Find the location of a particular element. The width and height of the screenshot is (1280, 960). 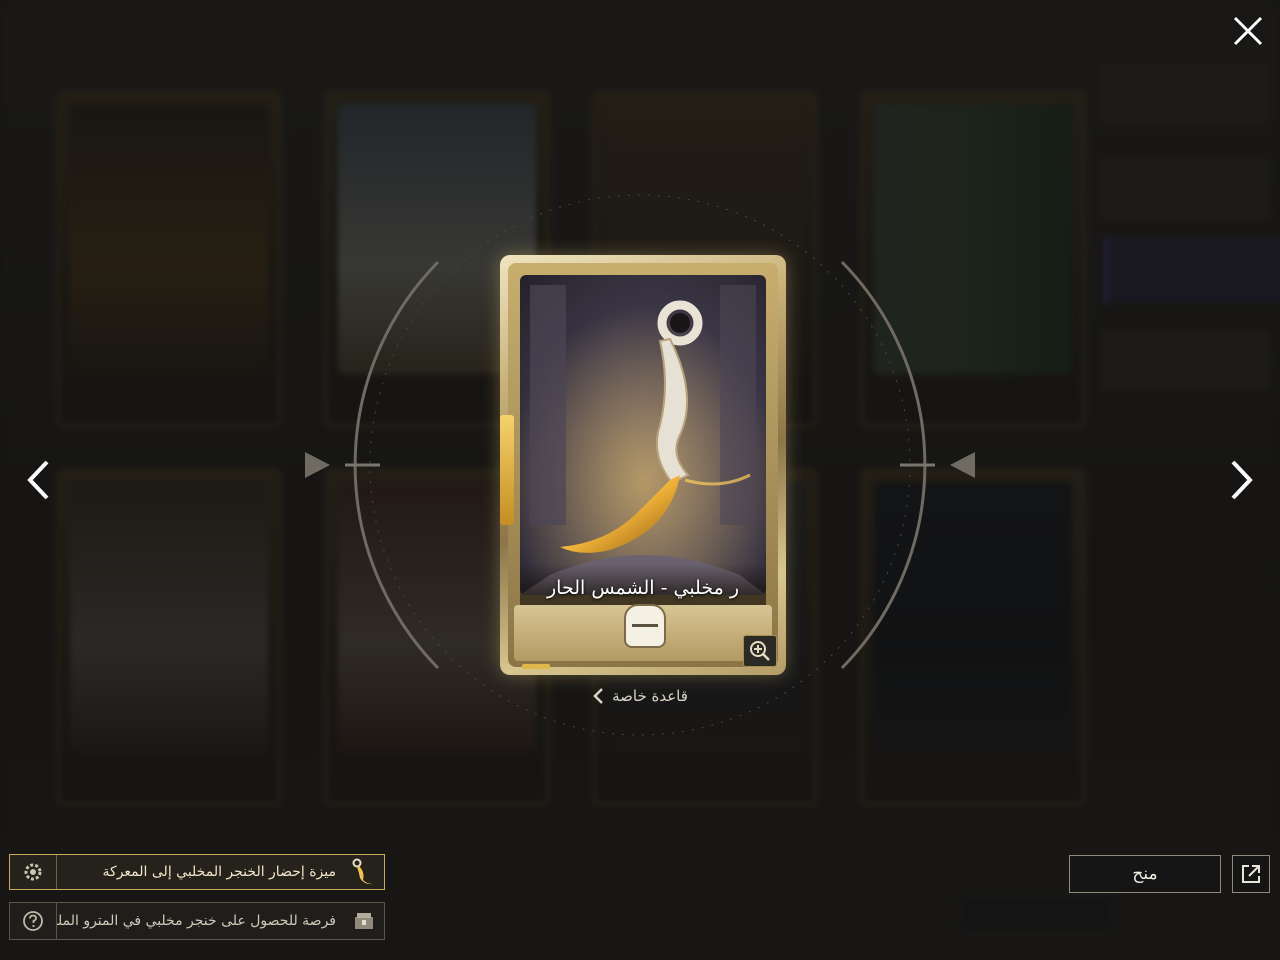

item-name: ر مخلبي - الشمس الحار is located at coordinates (642, 588).